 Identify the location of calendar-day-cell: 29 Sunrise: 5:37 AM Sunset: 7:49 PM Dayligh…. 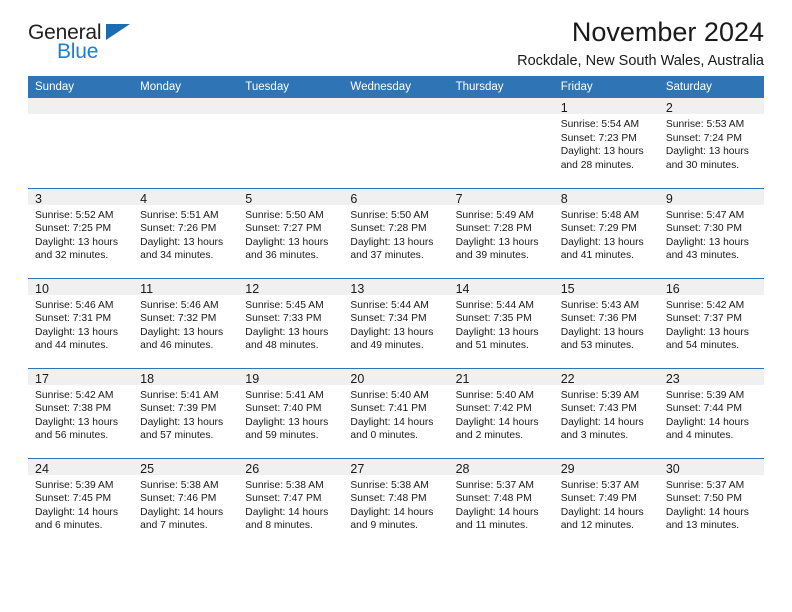
(606, 502).